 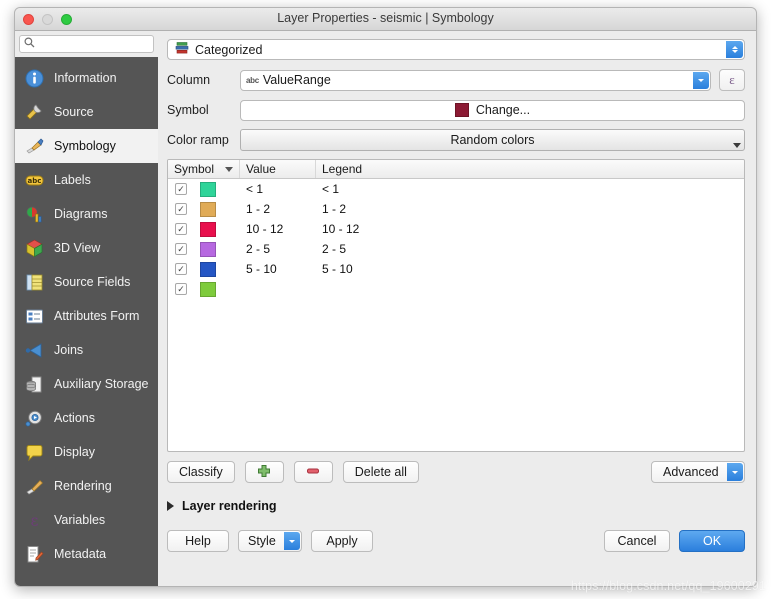 I want to click on sidebar-item-3d-view: 3D View, so click(x=86, y=248).